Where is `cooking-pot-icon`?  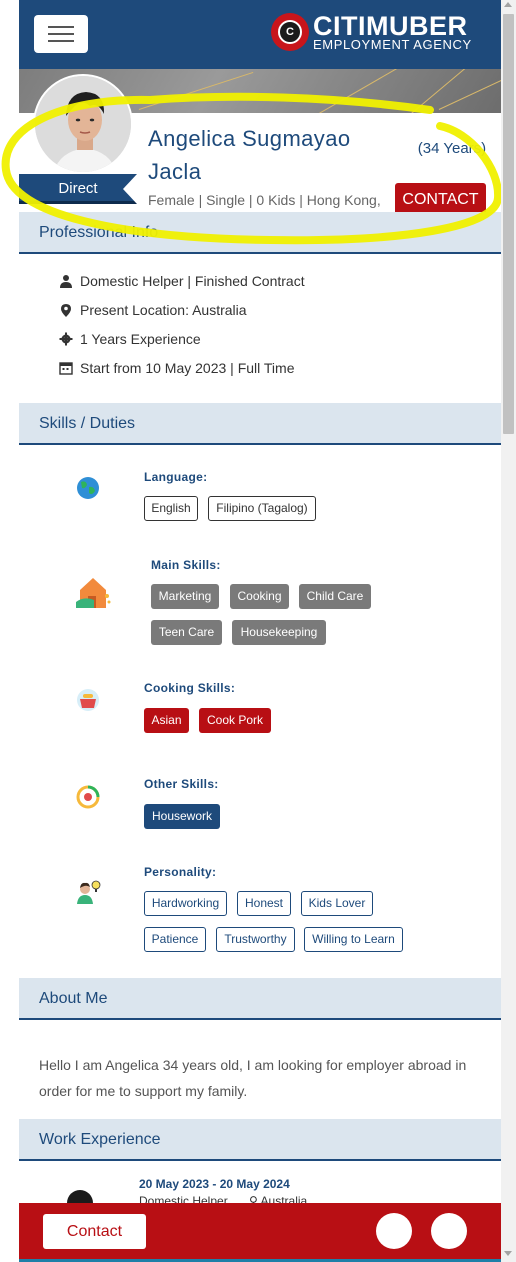
cooking-pot-icon is located at coordinates (88, 700).